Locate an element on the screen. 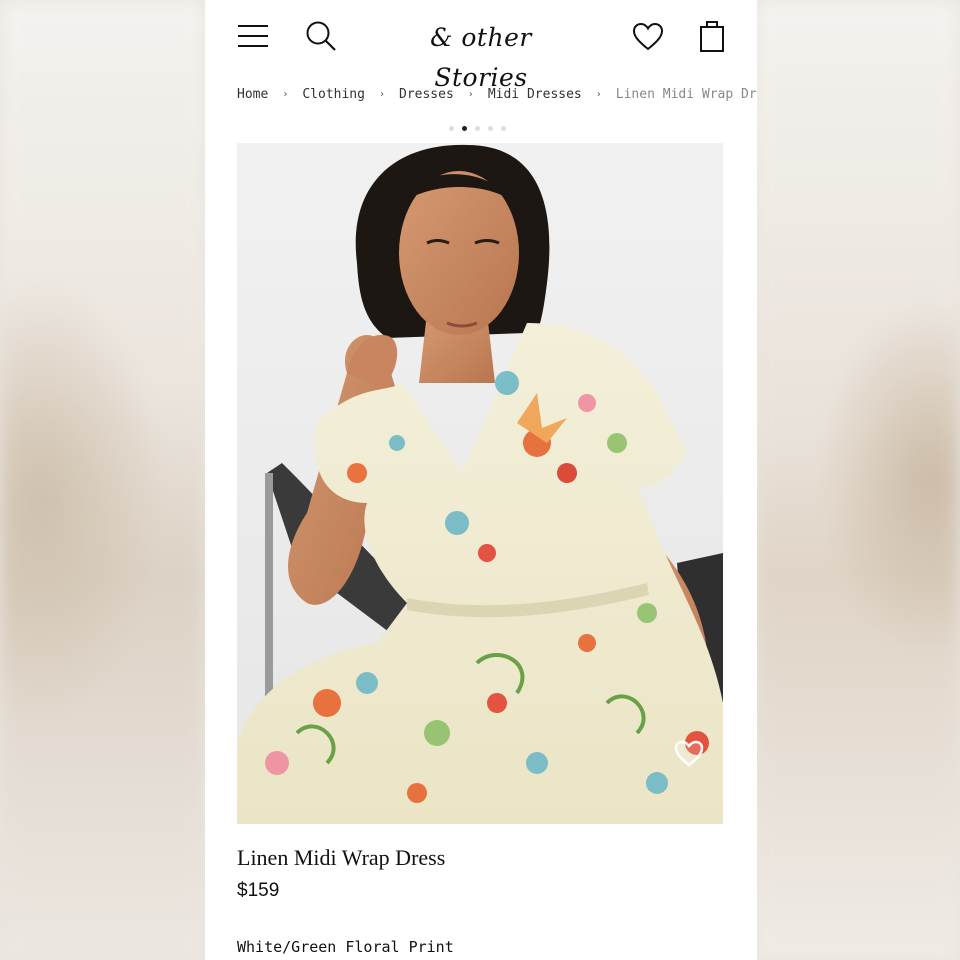  brand-logo: & other Stories is located at coordinates (481, 55).